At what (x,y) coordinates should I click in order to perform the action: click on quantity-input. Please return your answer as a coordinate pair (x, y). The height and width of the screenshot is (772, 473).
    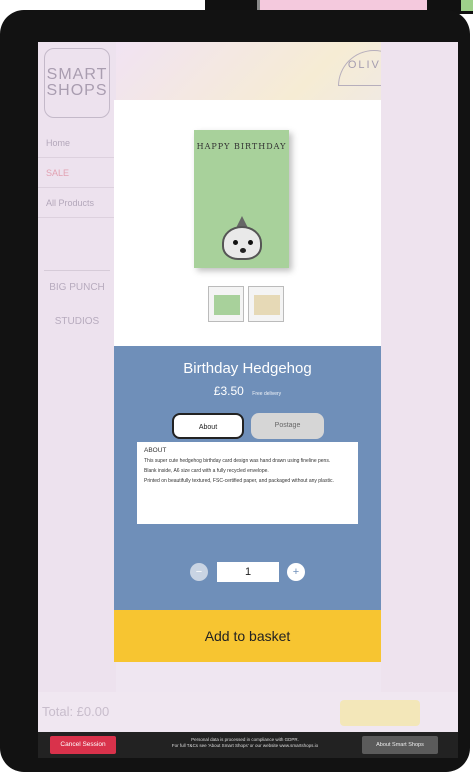
    Looking at the image, I should click on (248, 572).